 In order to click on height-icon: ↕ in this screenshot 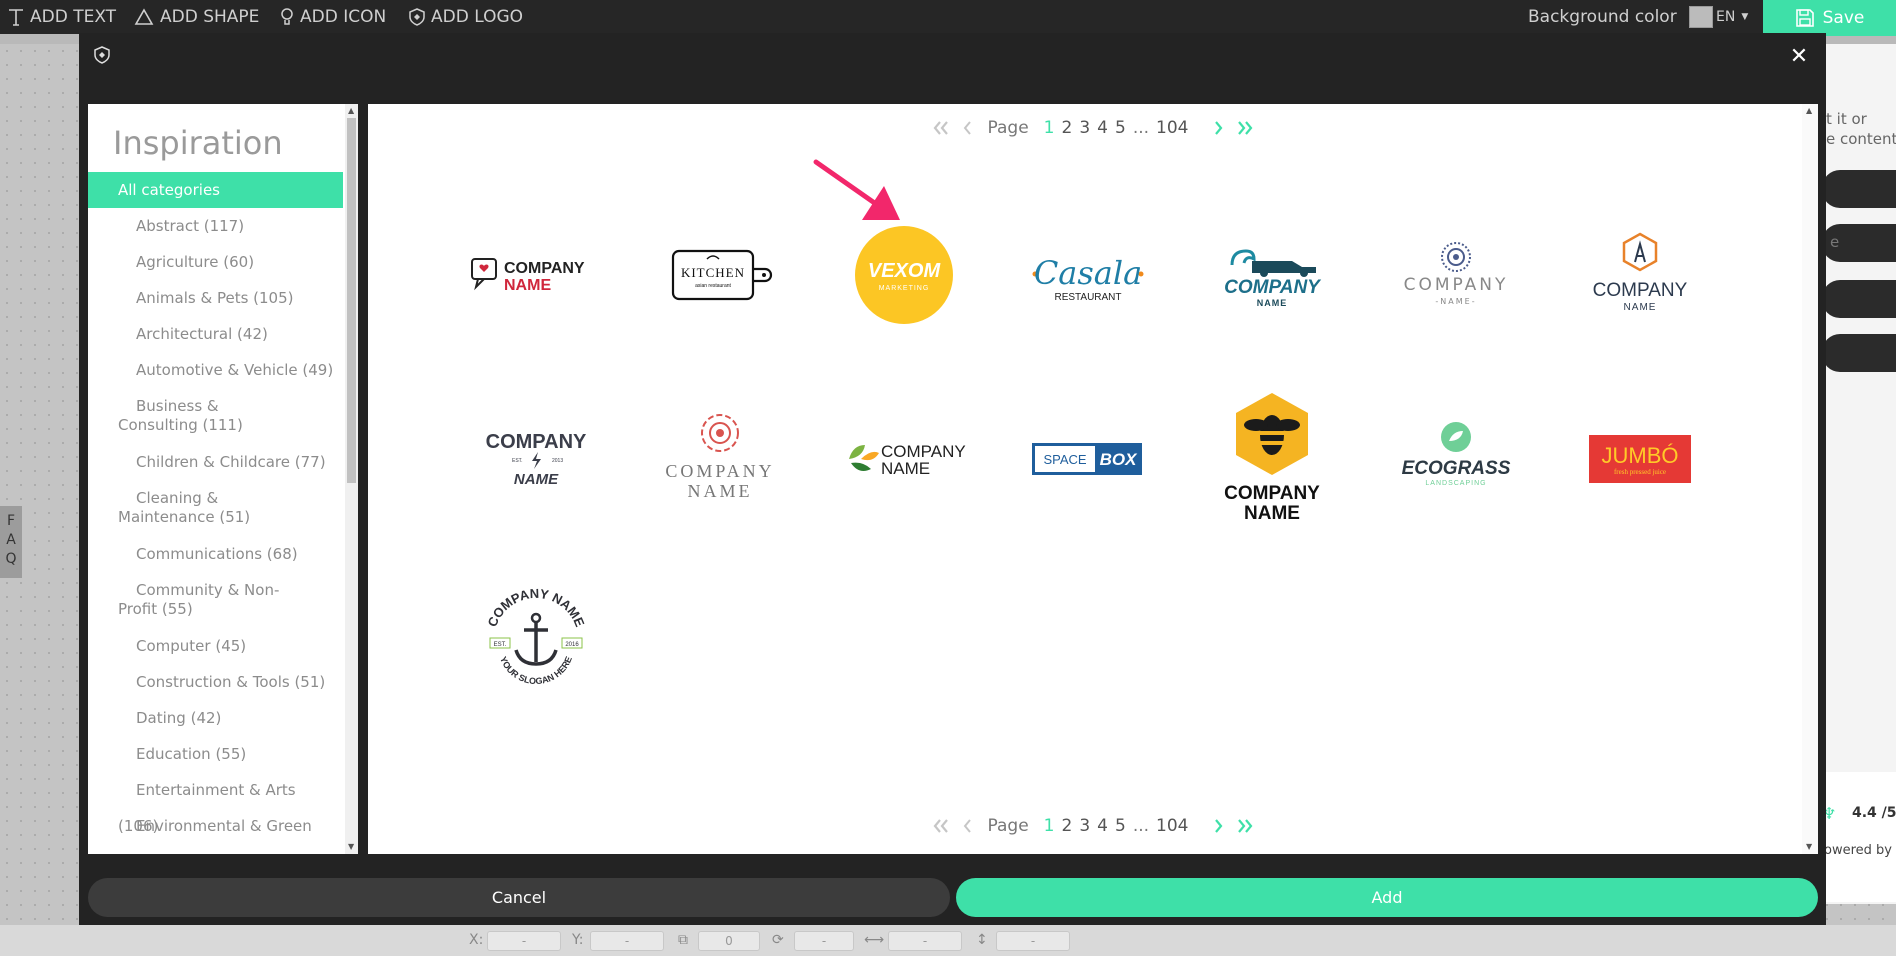, I will do `click(982, 940)`.